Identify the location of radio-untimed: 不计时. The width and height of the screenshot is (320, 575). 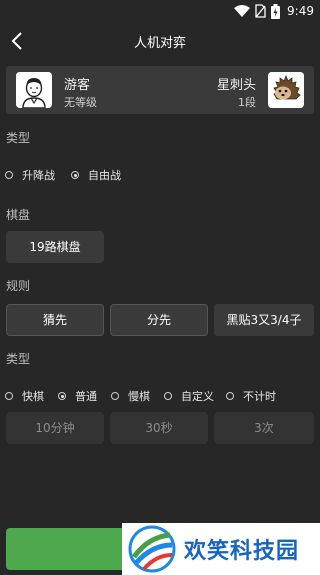
(251, 396).